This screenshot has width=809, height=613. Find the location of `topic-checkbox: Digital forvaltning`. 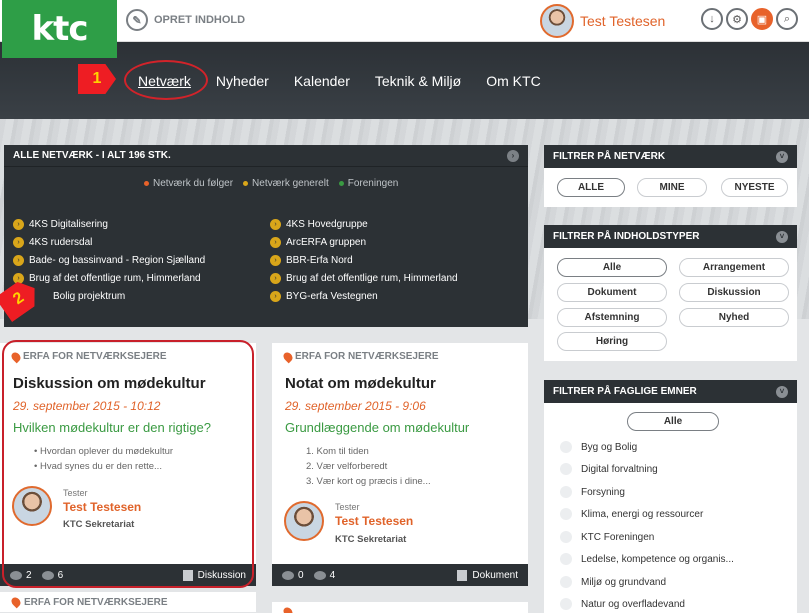

topic-checkbox: Digital forvaltning is located at coordinates (609, 469).